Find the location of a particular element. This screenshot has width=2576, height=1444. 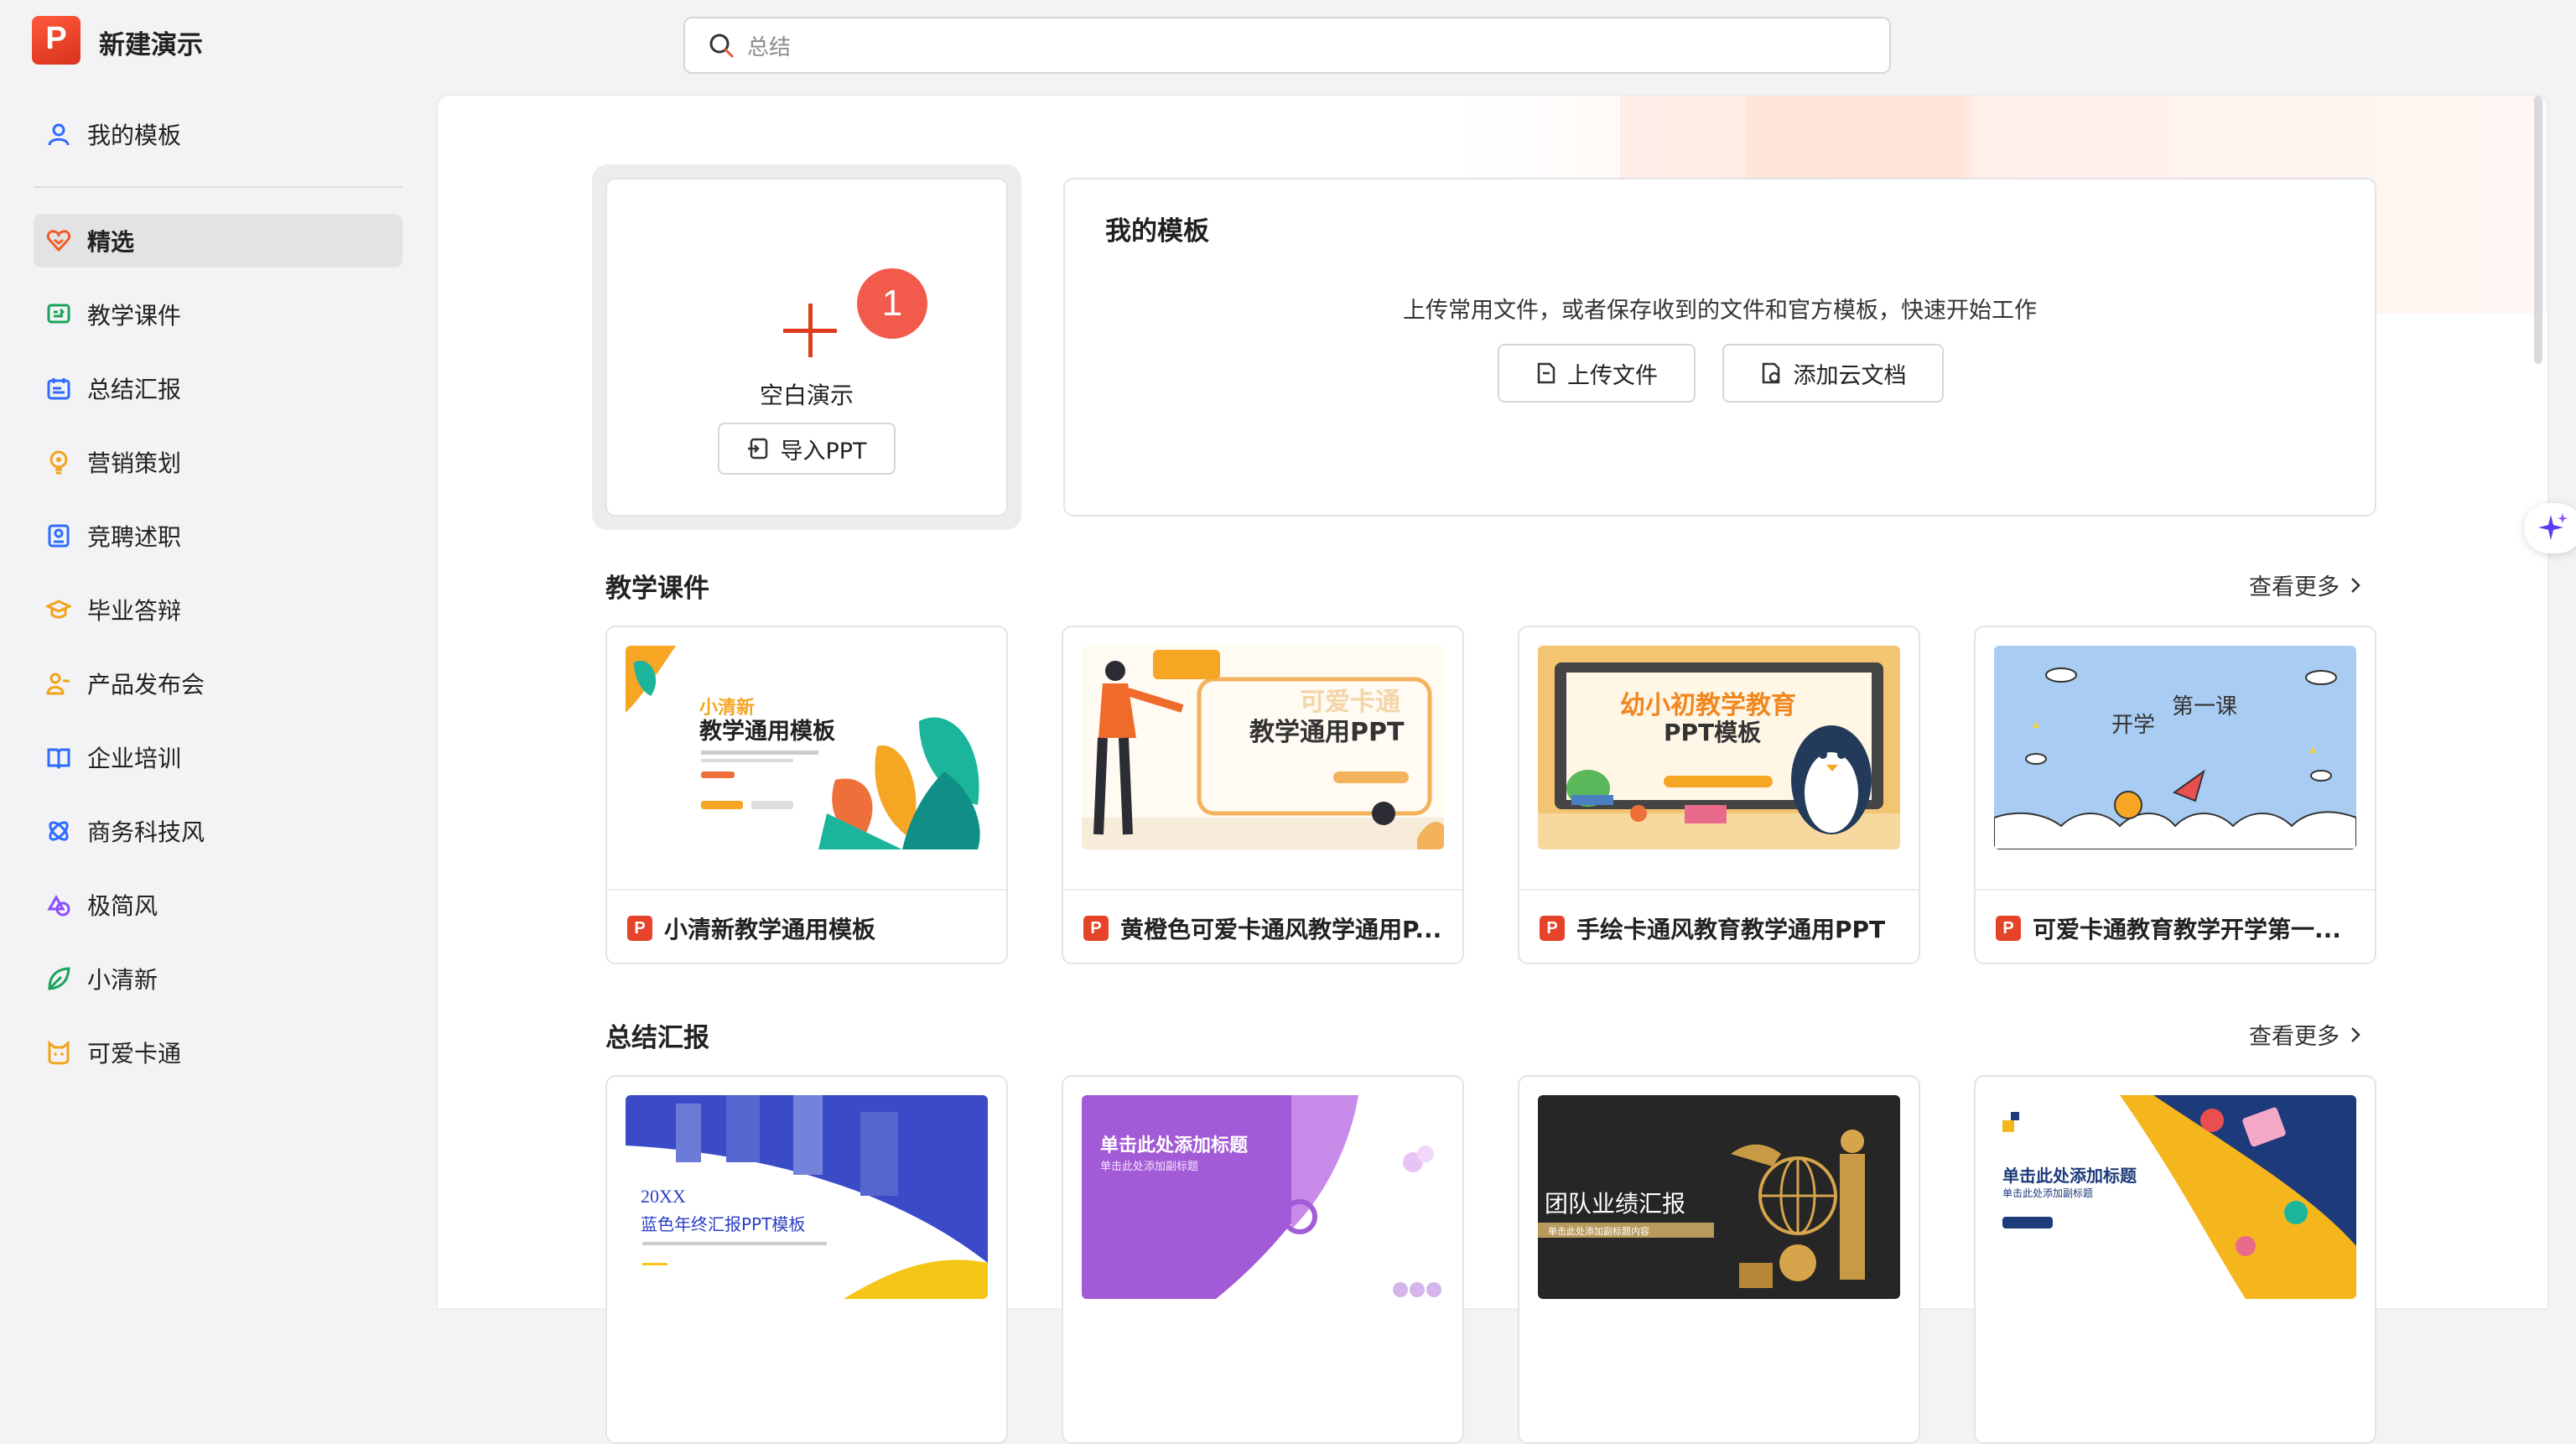

cat-icon is located at coordinates (59, 1052).